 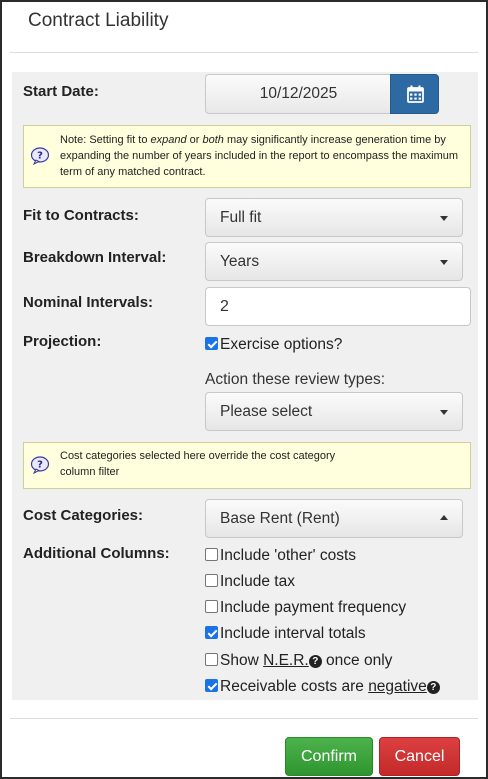 What do you see at coordinates (286, 660) in the screenshot?
I see `ner-link: N.E.R.` at bounding box center [286, 660].